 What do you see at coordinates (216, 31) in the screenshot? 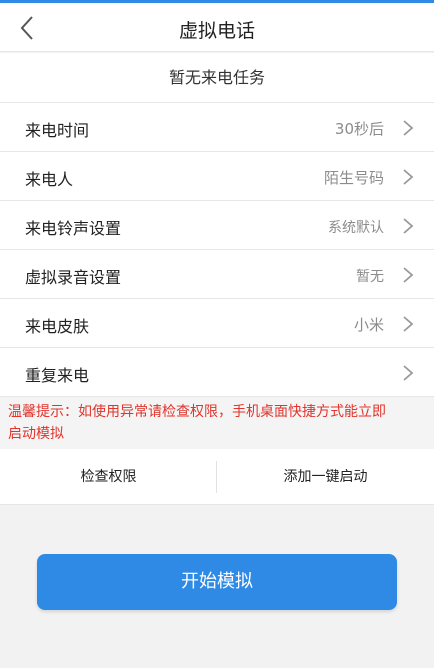
I see `page-title: 虚拟电话` at bounding box center [216, 31].